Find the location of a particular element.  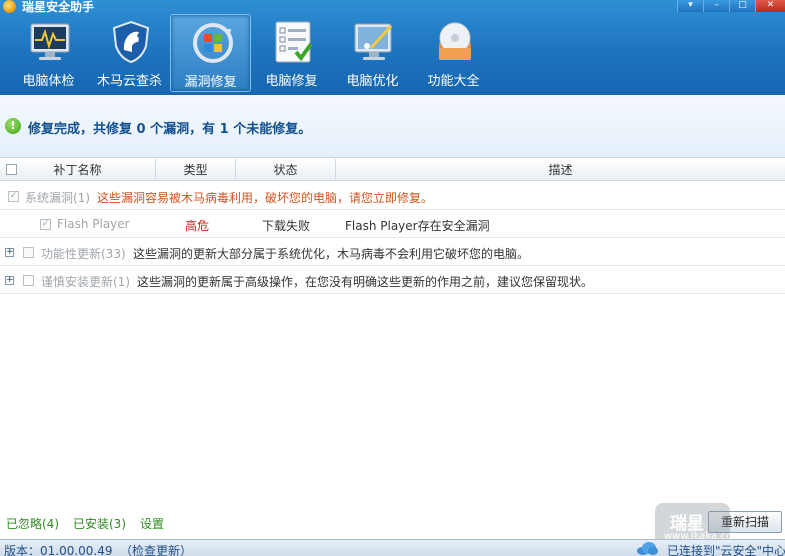

ignored-link: 已忽略(4) is located at coordinates (32, 523).